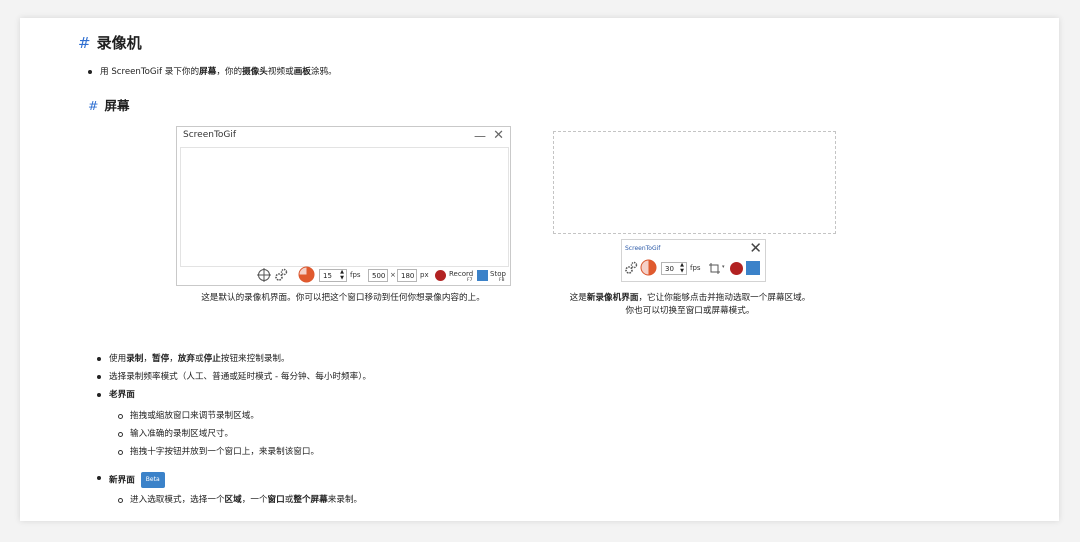 The height and width of the screenshot is (542, 1080). I want to click on capture-area, so click(344, 207).